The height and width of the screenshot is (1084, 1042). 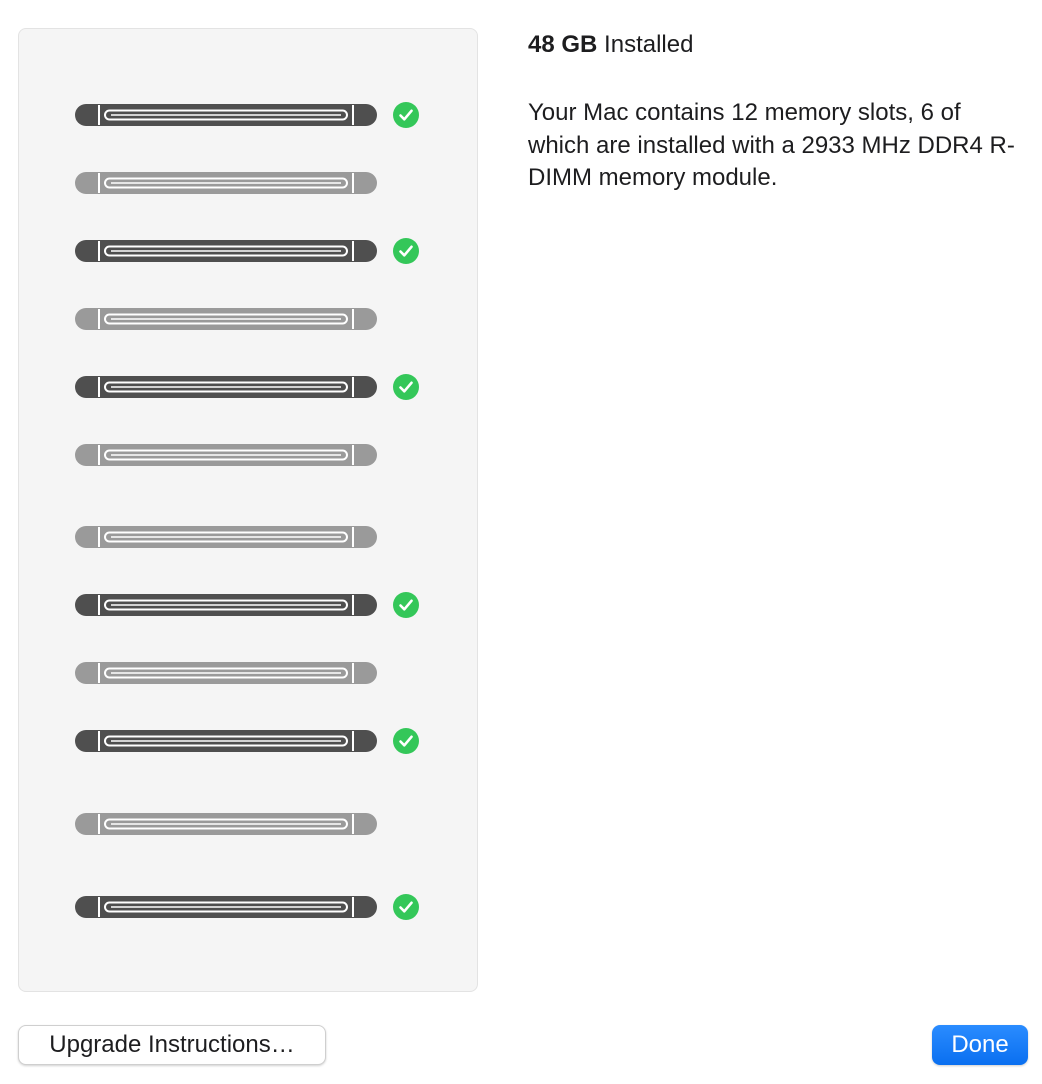 What do you see at coordinates (778, 45) in the screenshot?
I see `memory-summary: 48 GB Installed` at bounding box center [778, 45].